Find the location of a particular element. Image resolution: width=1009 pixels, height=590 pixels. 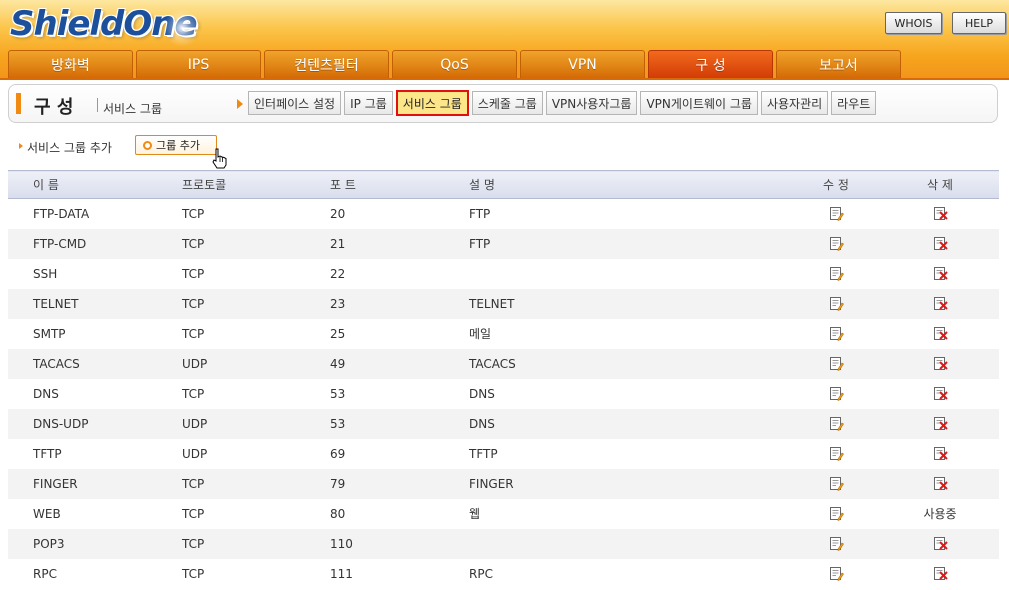

service-description: RPC is located at coordinates (481, 573).